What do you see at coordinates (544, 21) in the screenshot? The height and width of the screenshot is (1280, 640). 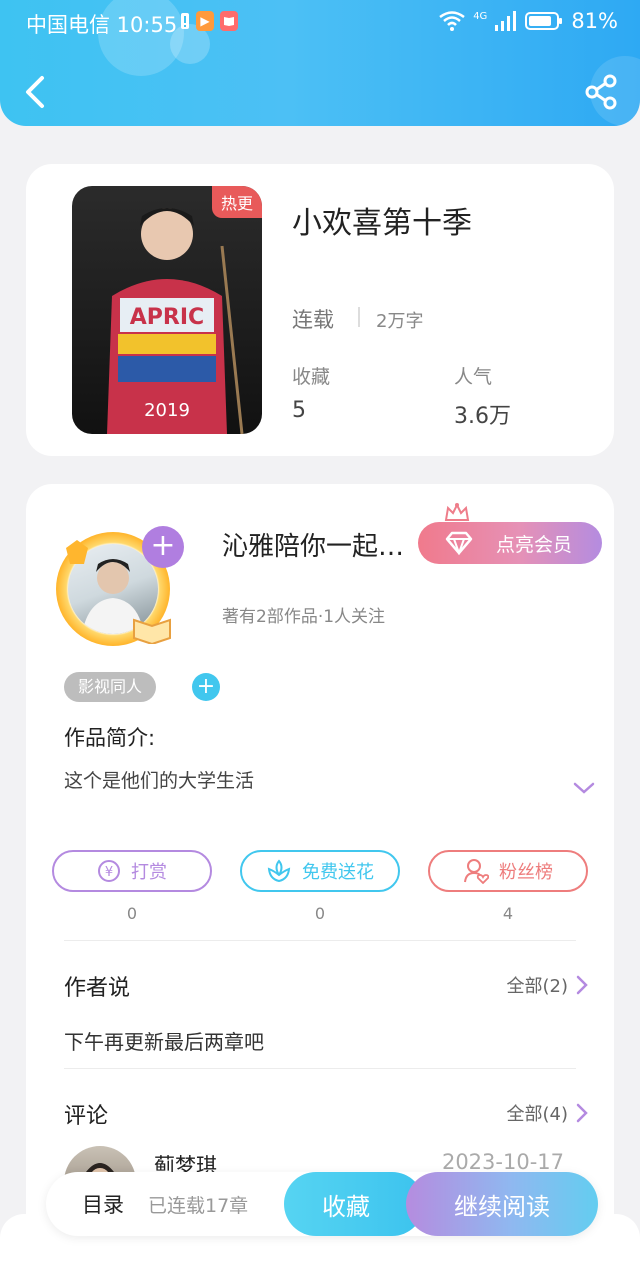 I see `battery-icon` at bounding box center [544, 21].